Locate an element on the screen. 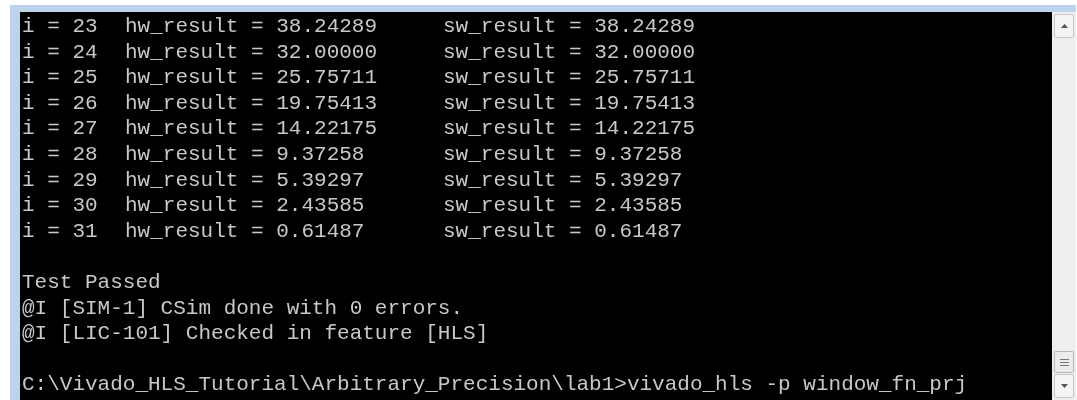  scroll-up-icon is located at coordinates (1064, 26).